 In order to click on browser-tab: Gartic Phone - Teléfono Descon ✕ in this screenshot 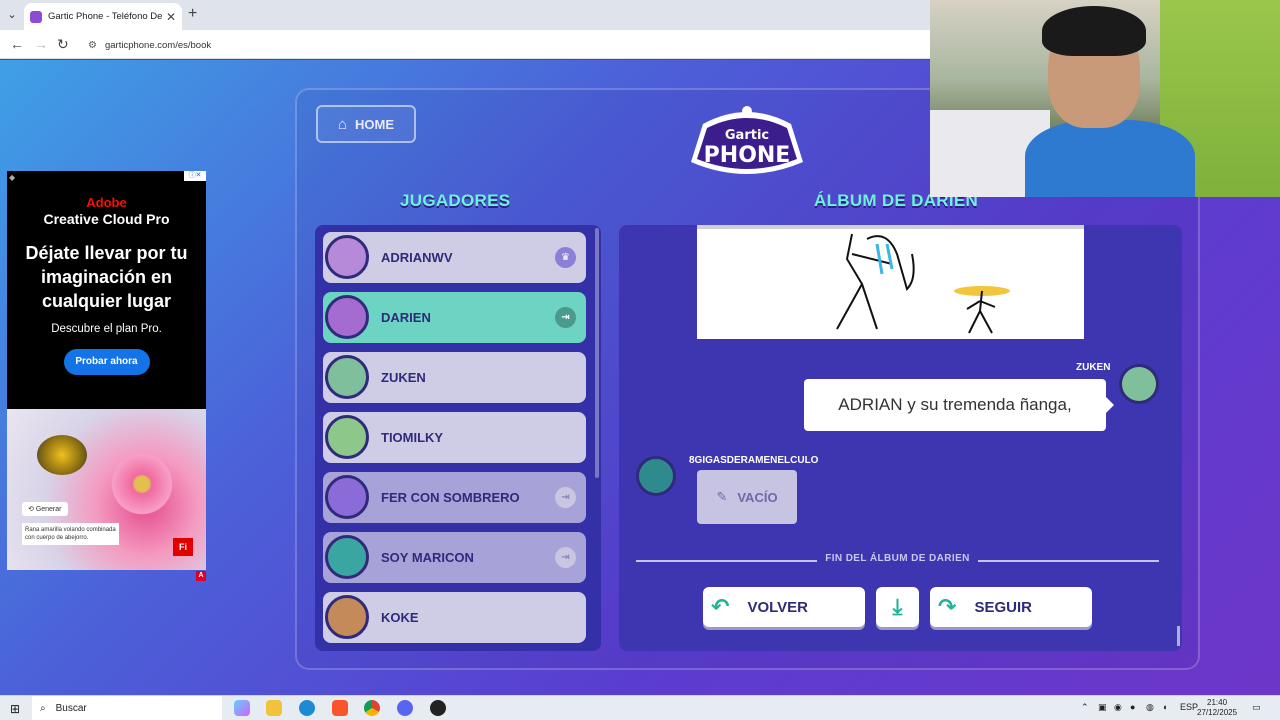, I will do `click(103, 16)`.